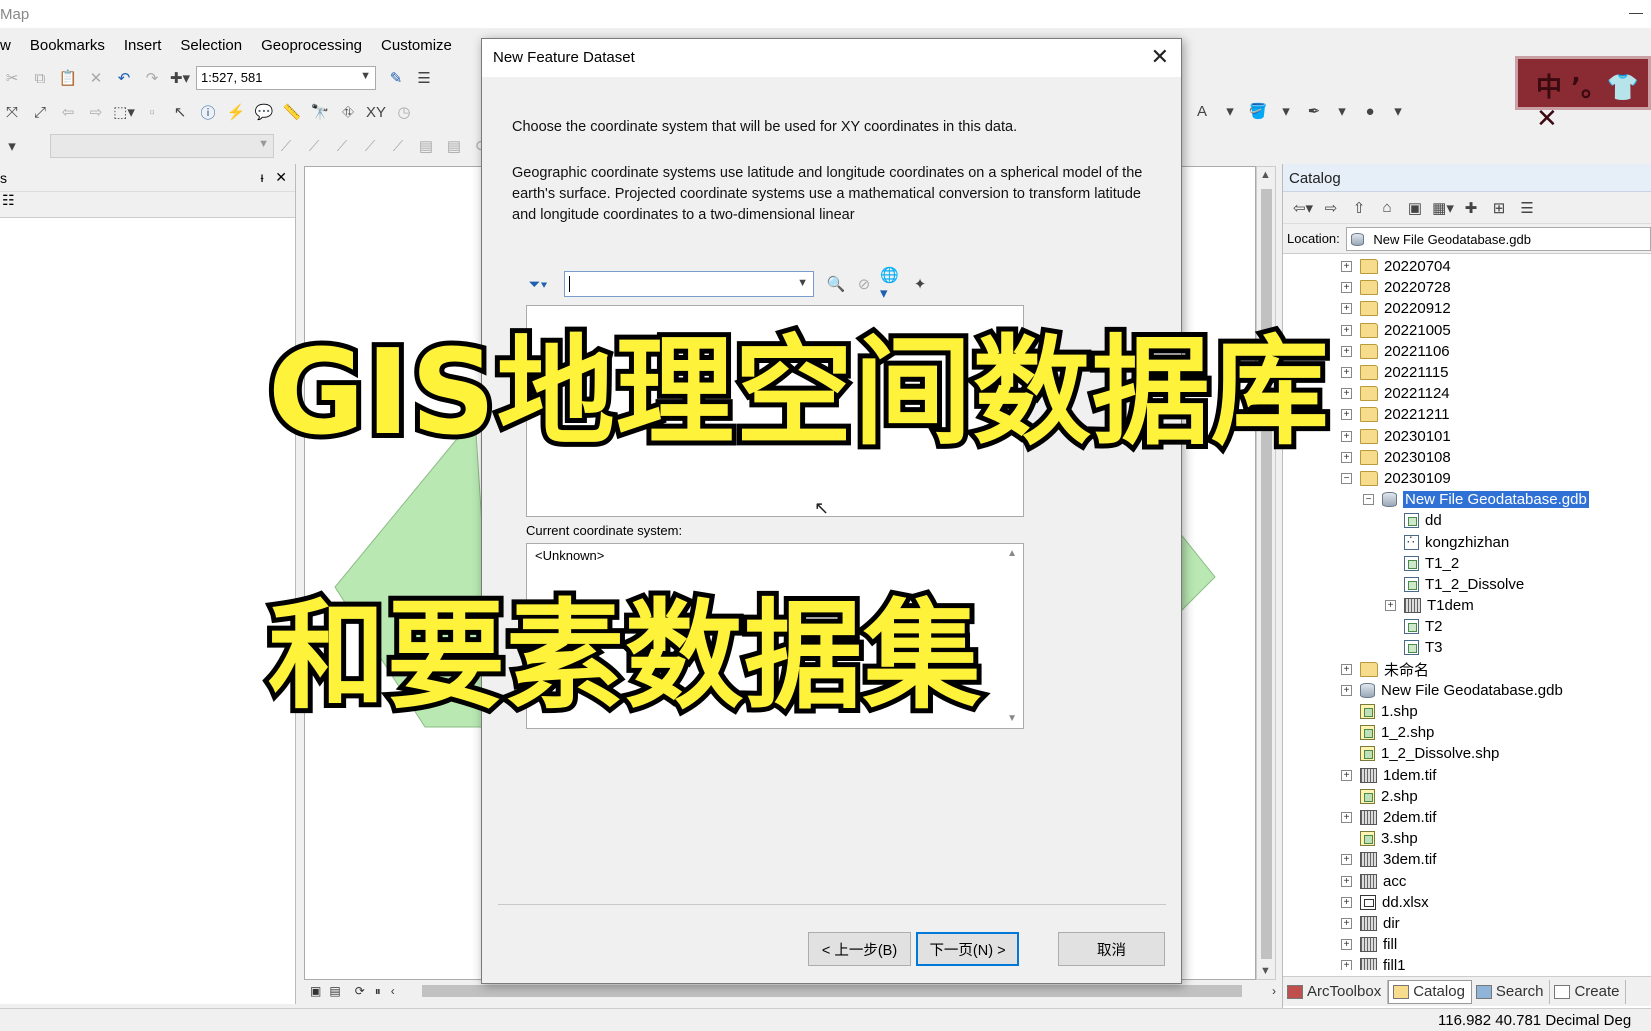 Image resolution: width=1651 pixels, height=1031 pixels. Describe the element at coordinates (348, 112) in the screenshot. I see `find-route-icon: ⛗` at that location.